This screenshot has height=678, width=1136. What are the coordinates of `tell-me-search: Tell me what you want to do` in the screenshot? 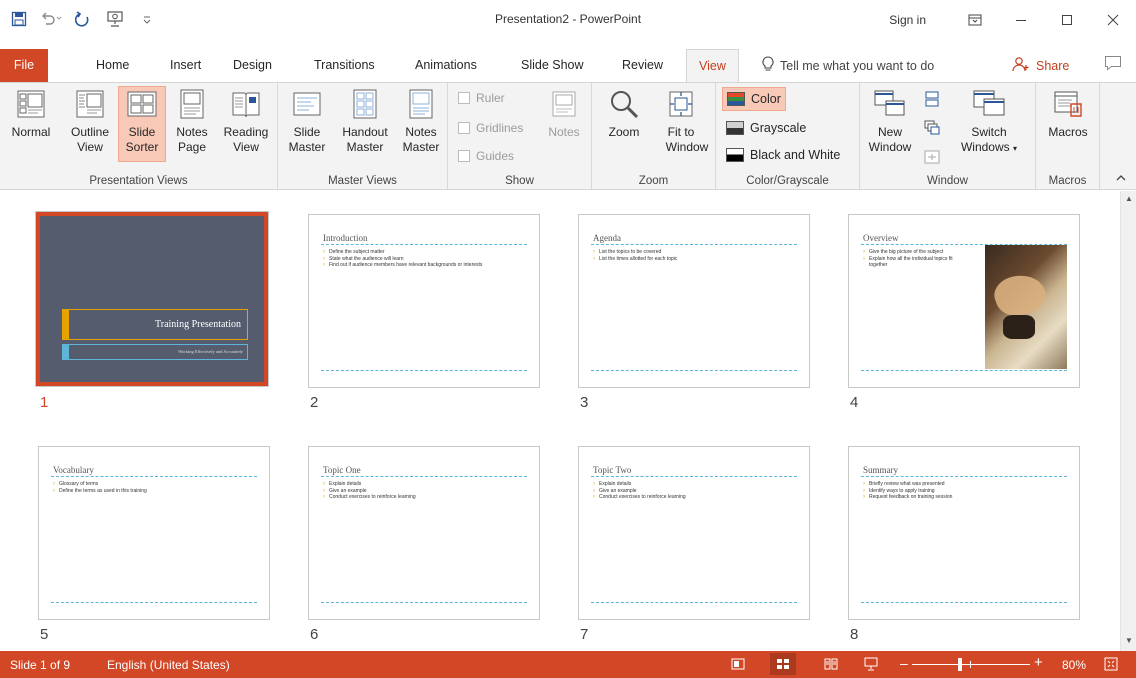 It's located at (848, 65).